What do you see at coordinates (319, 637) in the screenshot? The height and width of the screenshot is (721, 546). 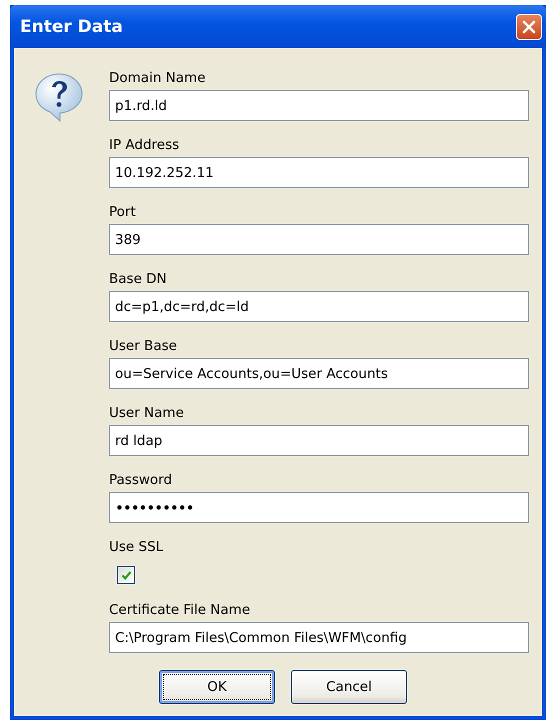 I see `input-field: C:\Program Files\Common Files\WFM\config` at bounding box center [319, 637].